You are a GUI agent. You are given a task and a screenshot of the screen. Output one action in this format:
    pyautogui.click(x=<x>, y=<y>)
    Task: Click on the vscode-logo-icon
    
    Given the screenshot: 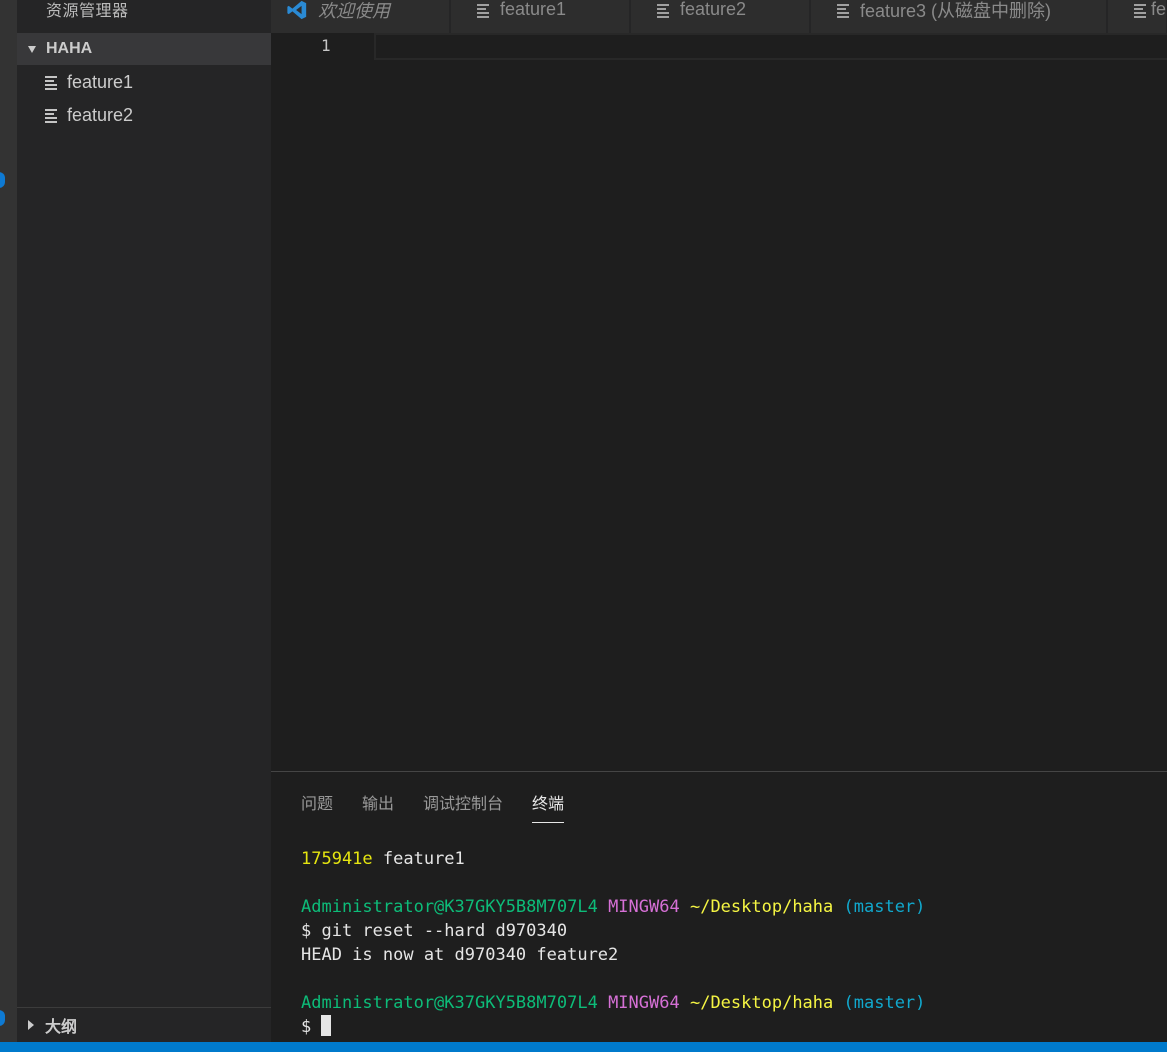 What is the action you would take?
    pyautogui.click(x=297, y=9)
    